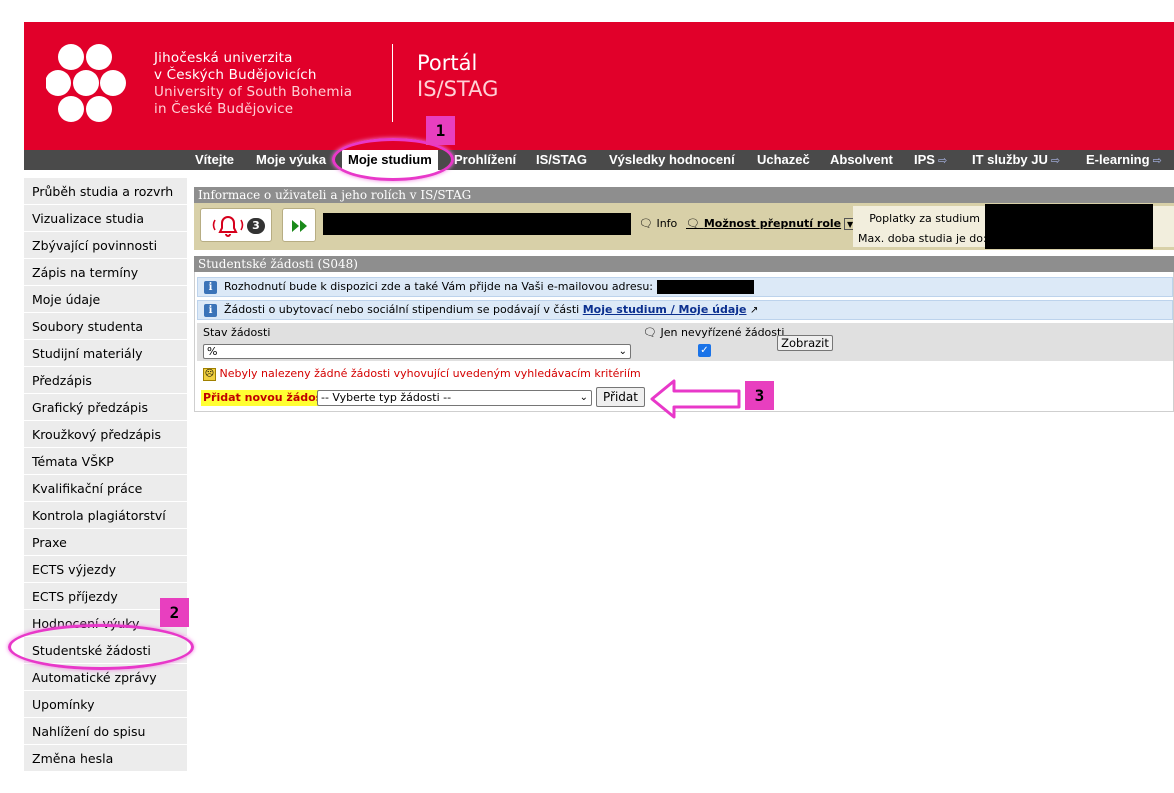 The width and height of the screenshot is (1174, 793). I want to click on fees-label: Poplatky za studium, so click(924, 218).